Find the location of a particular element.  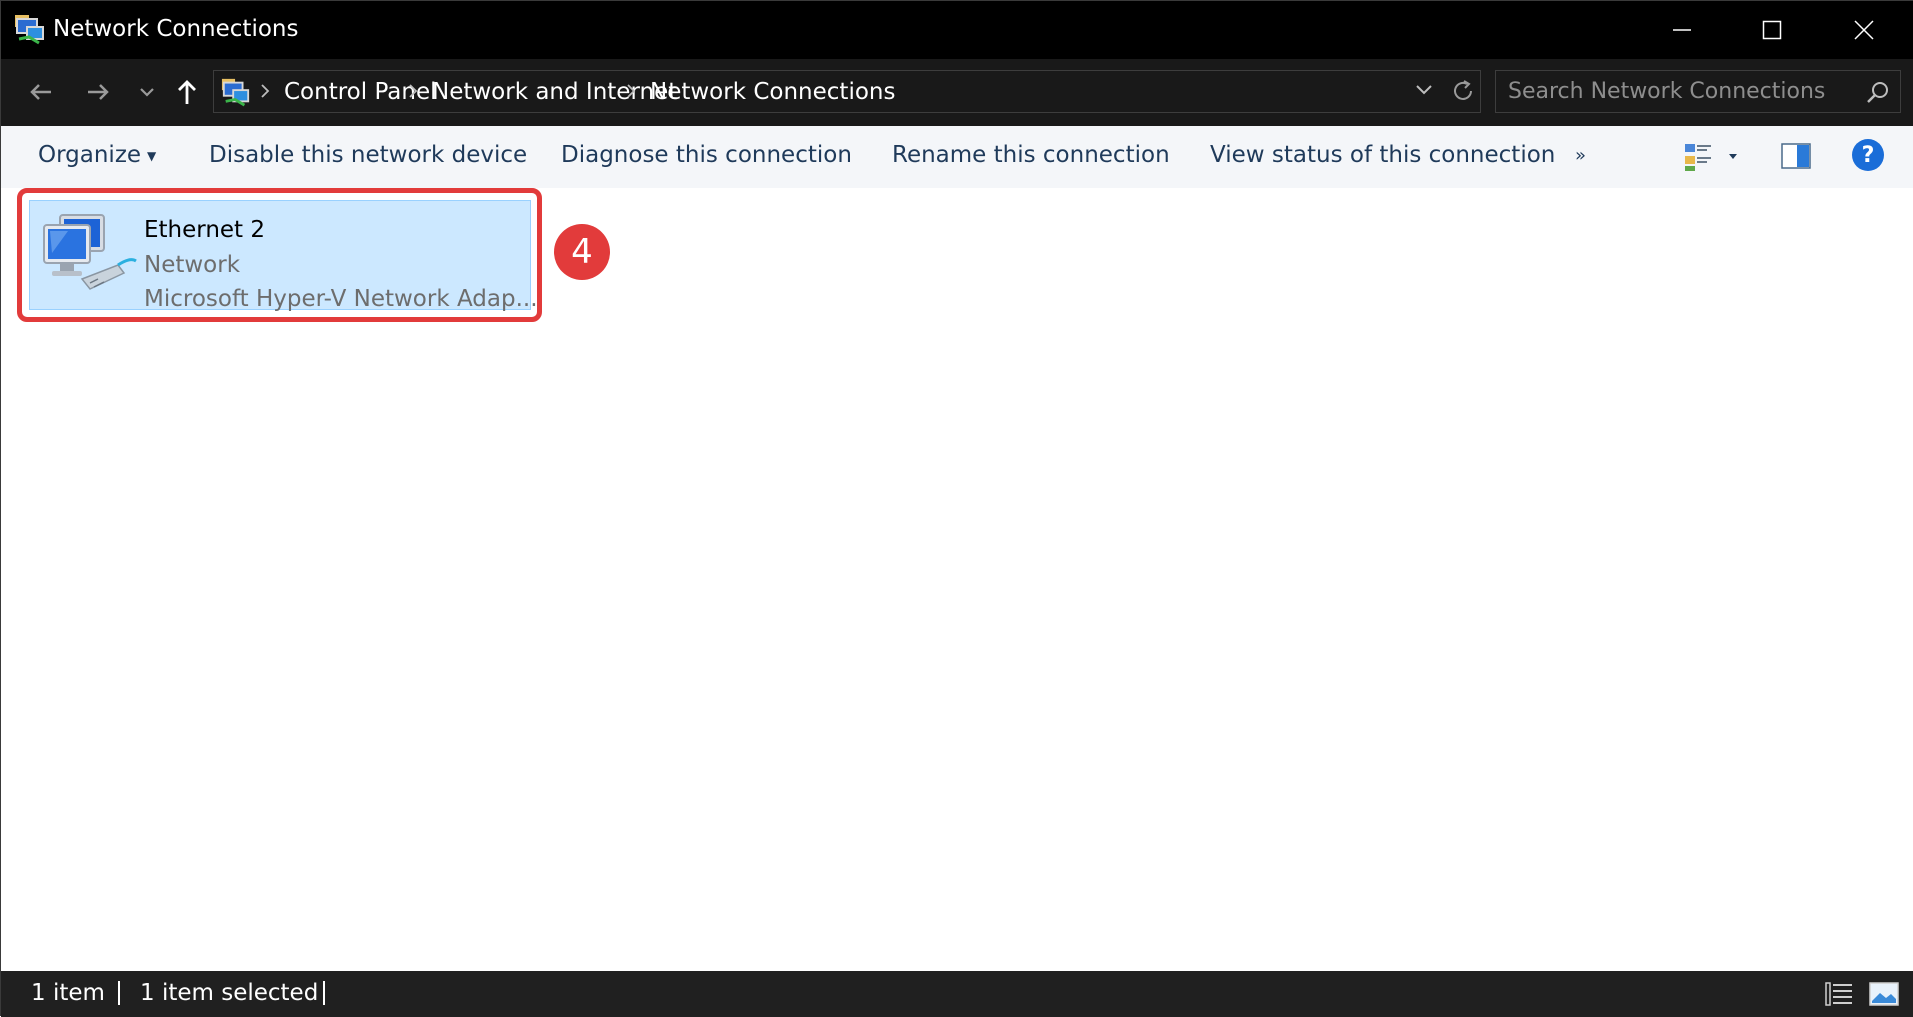

close-icon is located at coordinates (1864, 30).